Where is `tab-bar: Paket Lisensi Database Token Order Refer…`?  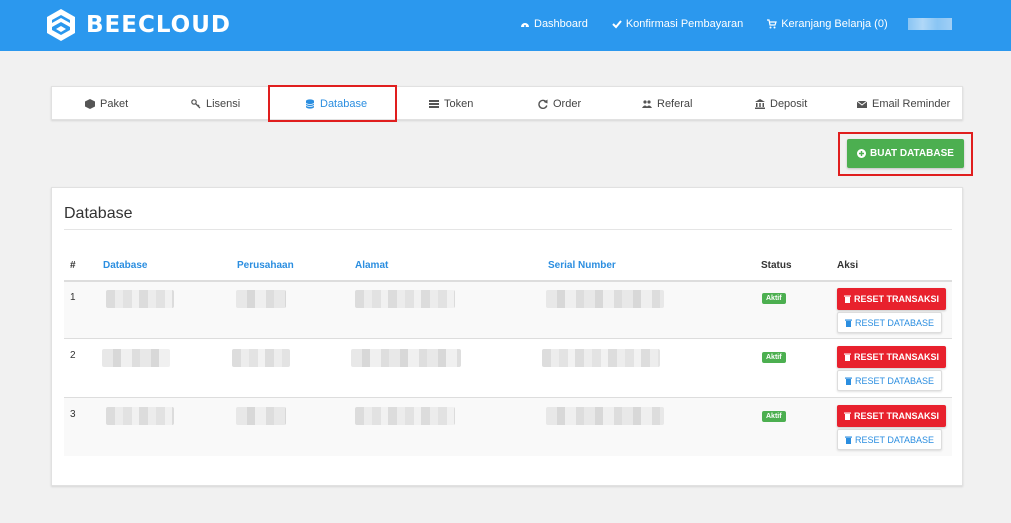
tab-bar: Paket Lisensi Database Token Order Refer… is located at coordinates (507, 103).